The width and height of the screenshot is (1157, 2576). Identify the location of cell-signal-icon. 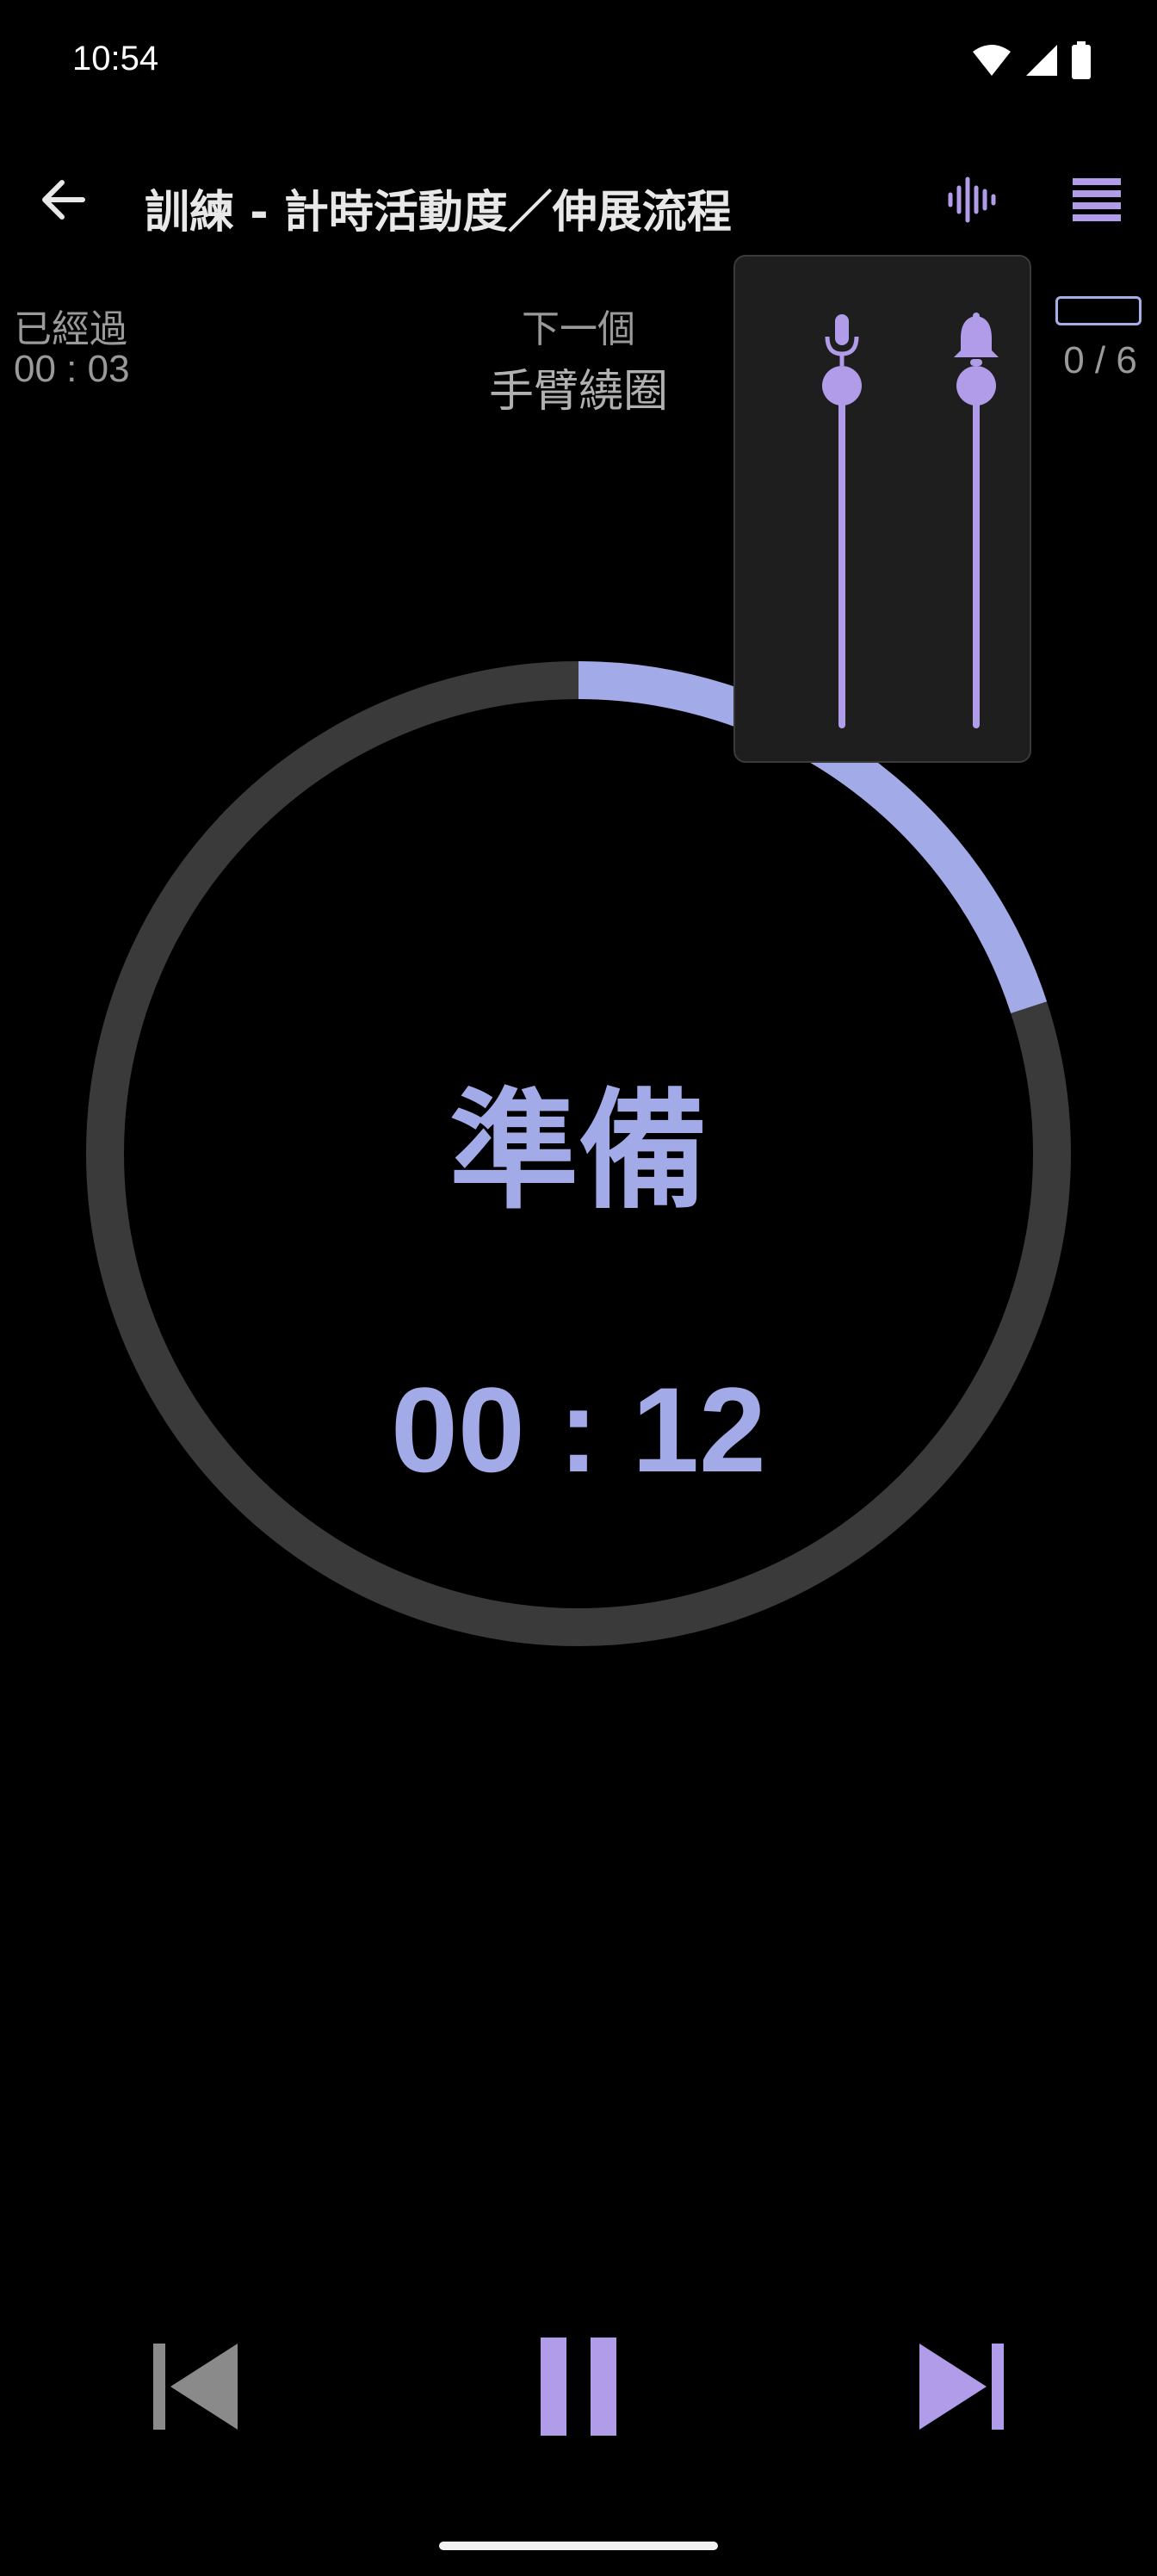
(1042, 62).